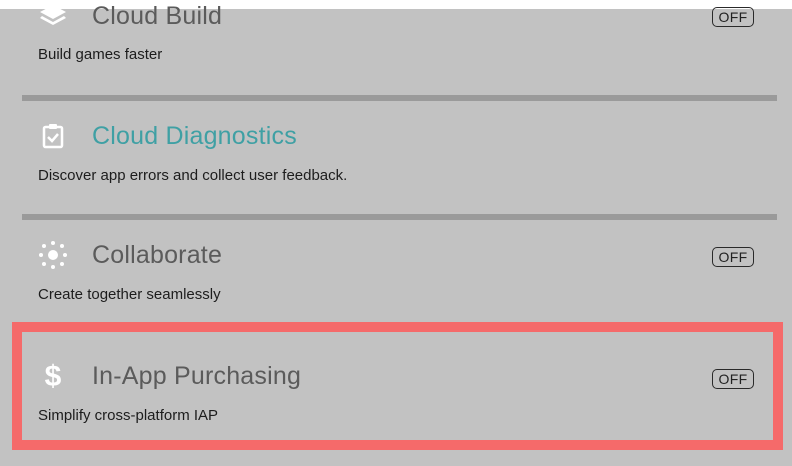 The height and width of the screenshot is (466, 792). Describe the element at coordinates (197, 375) in the screenshot. I see `service-title: In-App Purchasing` at that location.